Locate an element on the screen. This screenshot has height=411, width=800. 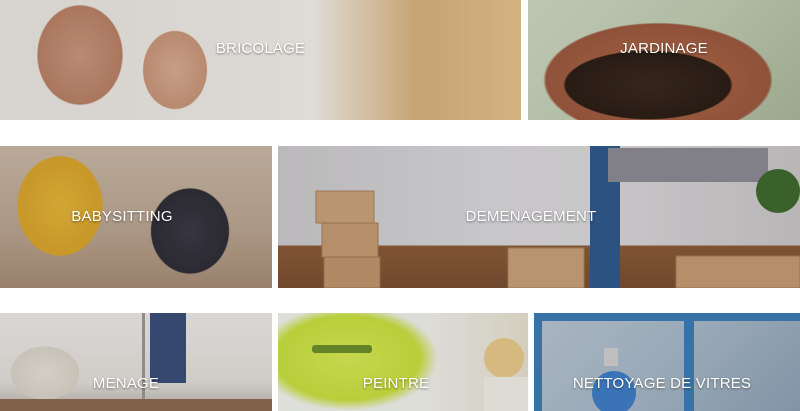
service-tile-nettoyage-de-vitres: NETTOYAGE DE VITRES is located at coordinates (667, 362).